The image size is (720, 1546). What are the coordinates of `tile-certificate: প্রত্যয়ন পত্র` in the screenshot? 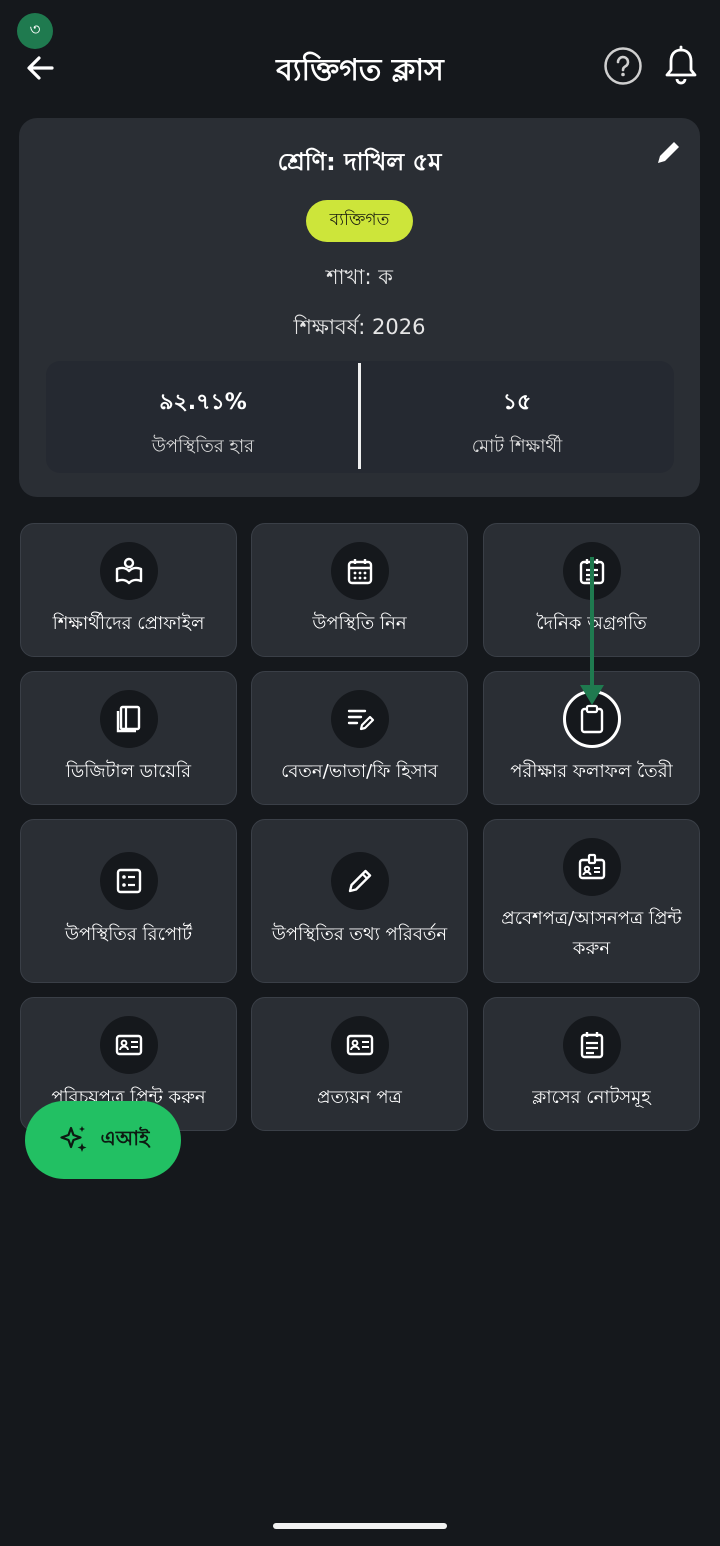 It's located at (359, 1064).